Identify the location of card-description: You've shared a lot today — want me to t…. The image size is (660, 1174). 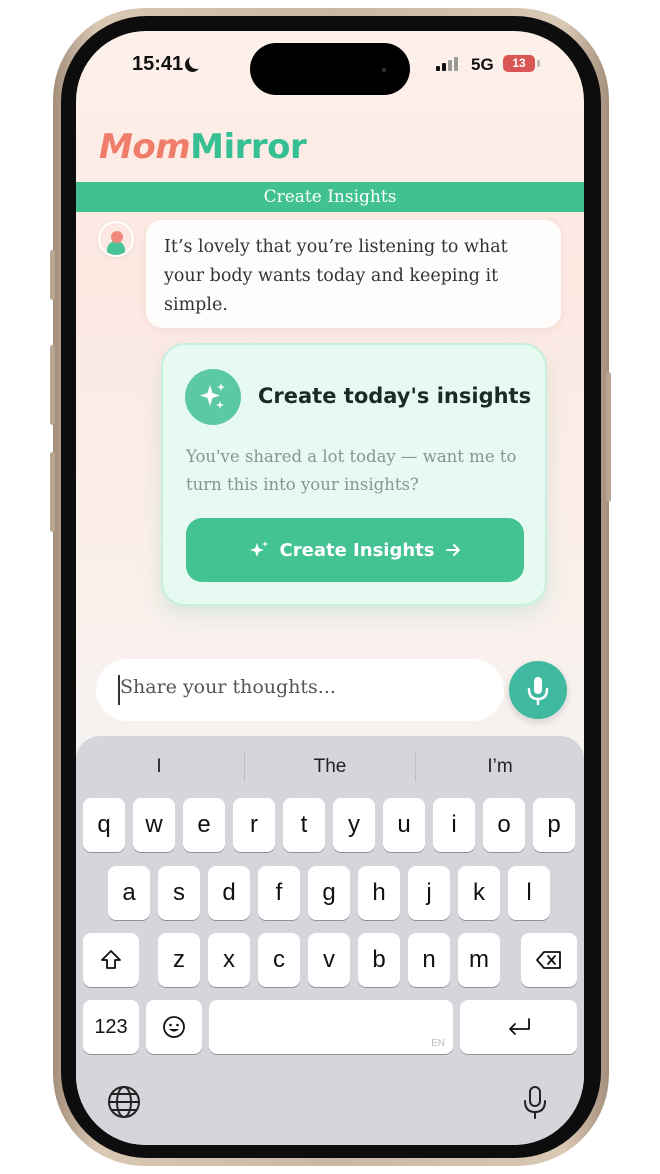
(351, 470).